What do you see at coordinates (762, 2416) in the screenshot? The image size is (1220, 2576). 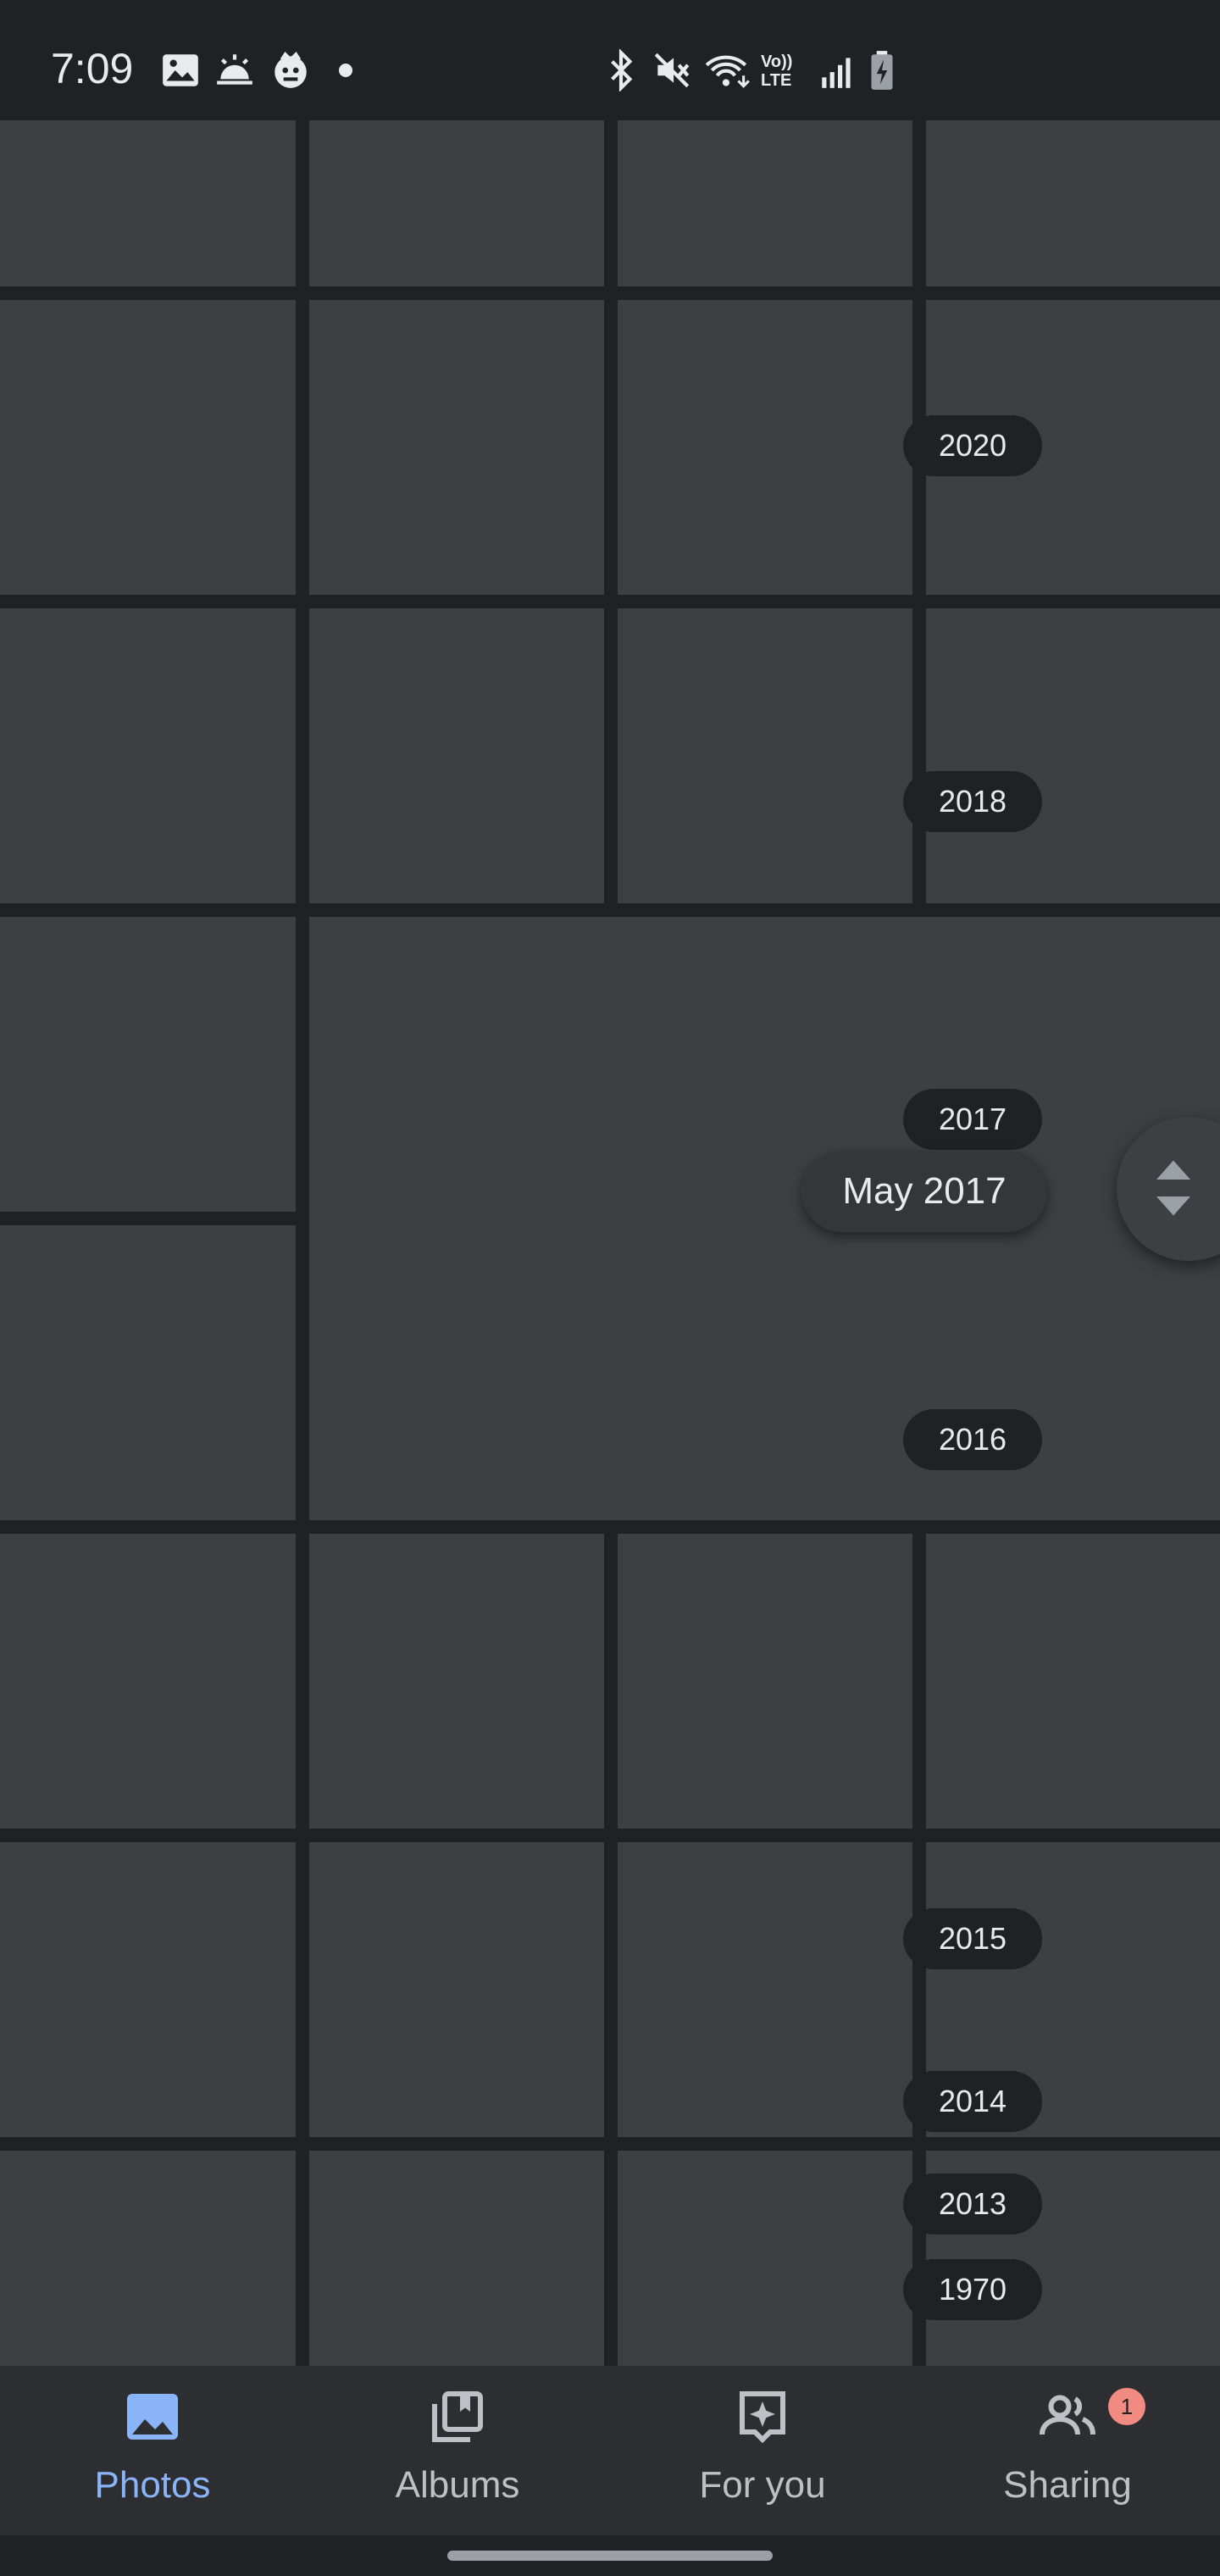 I see `for-you-icon` at bounding box center [762, 2416].